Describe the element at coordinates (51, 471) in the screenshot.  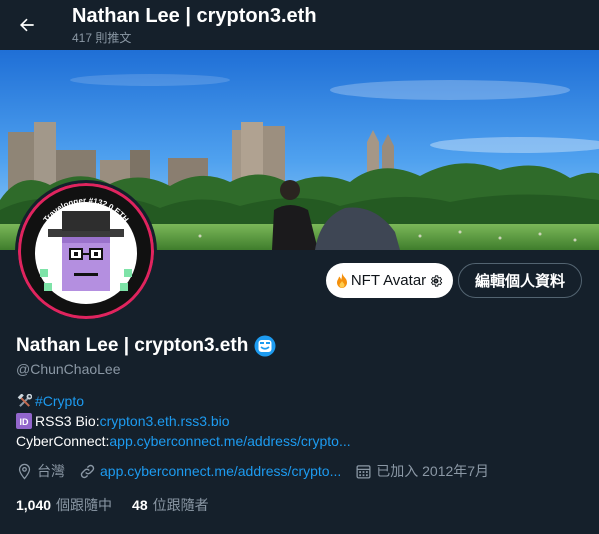
I see `location-text: 台灣` at that location.